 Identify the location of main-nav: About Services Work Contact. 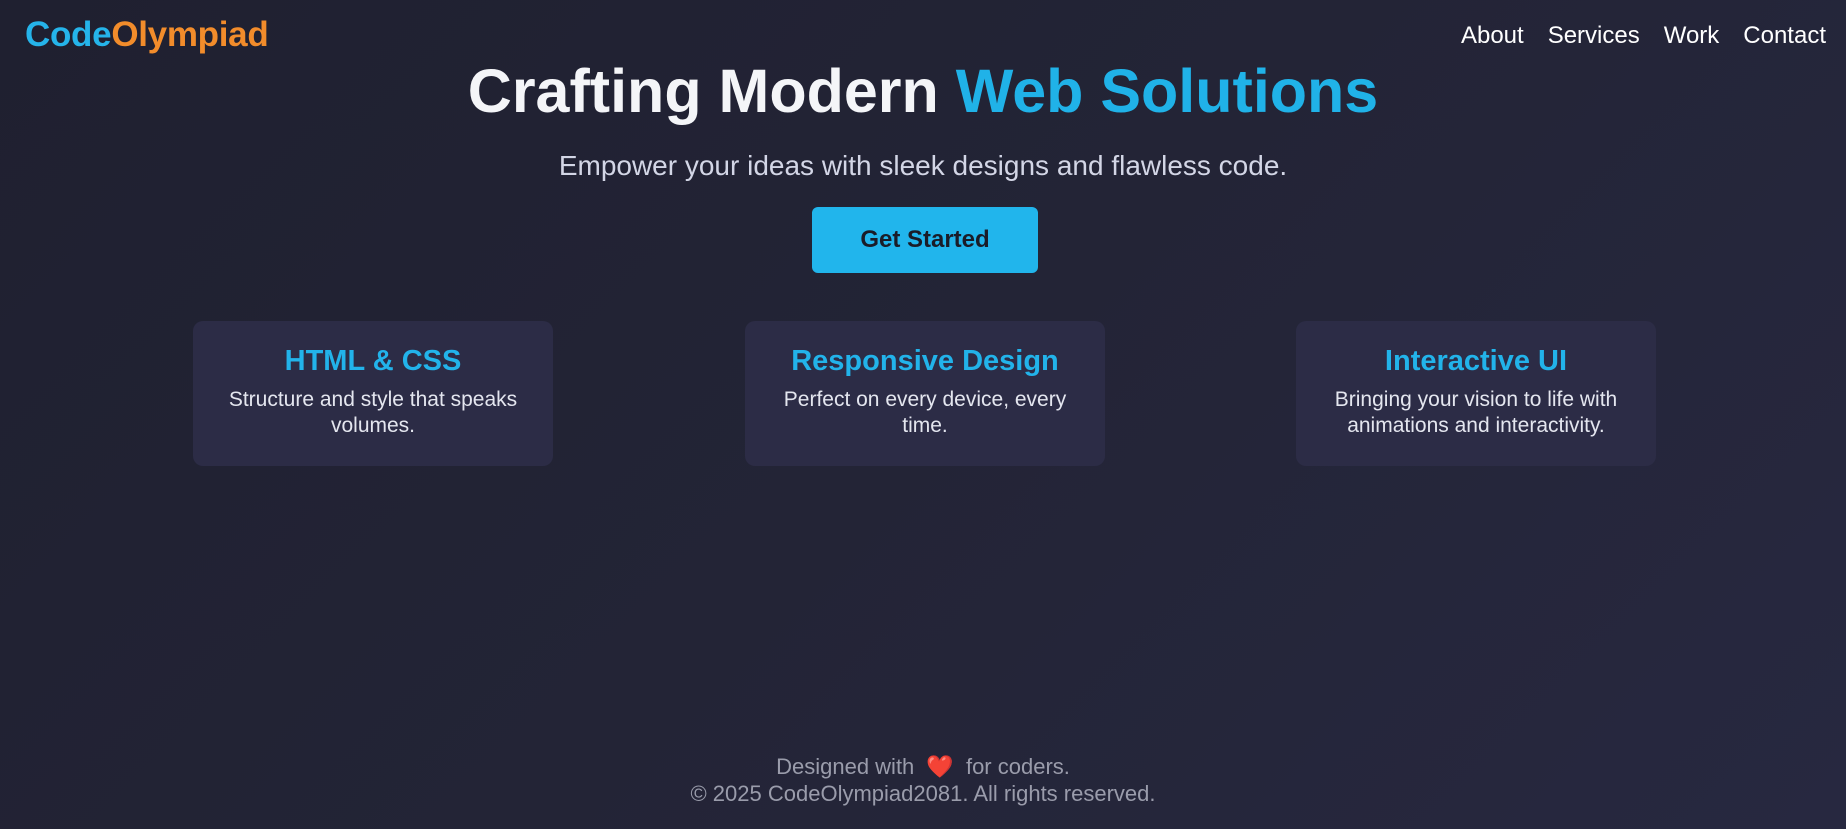
(1643, 36).